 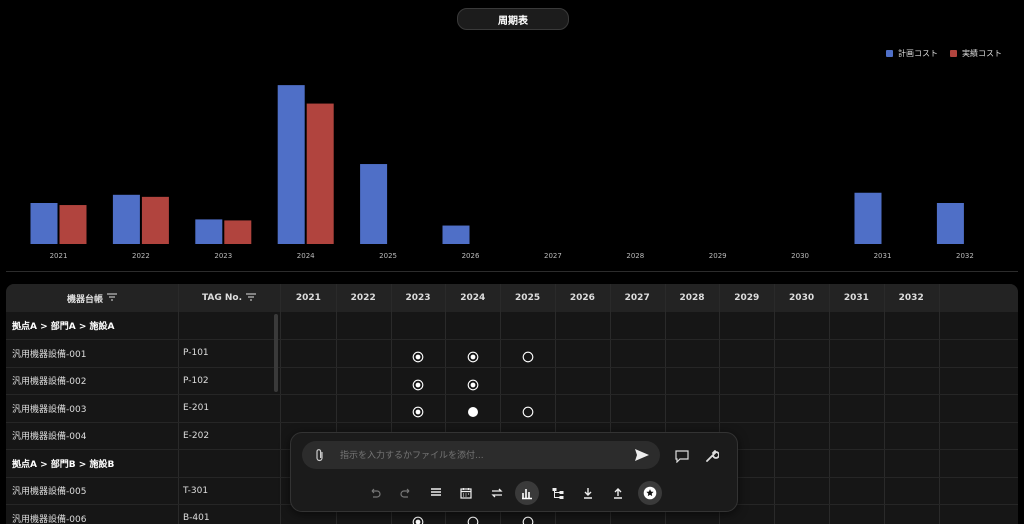 I want to click on star-icon, so click(x=650, y=493).